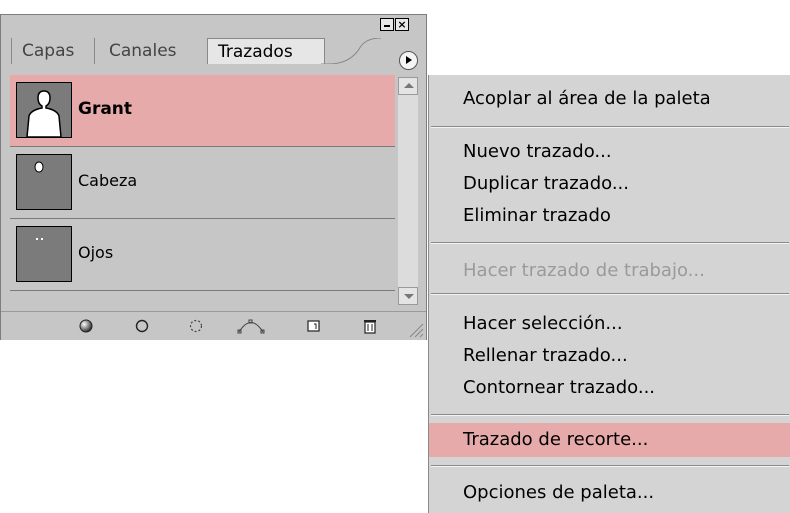  What do you see at coordinates (196, 326) in the screenshot?
I see `load-selection-icon` at bounding box center [196, 326].